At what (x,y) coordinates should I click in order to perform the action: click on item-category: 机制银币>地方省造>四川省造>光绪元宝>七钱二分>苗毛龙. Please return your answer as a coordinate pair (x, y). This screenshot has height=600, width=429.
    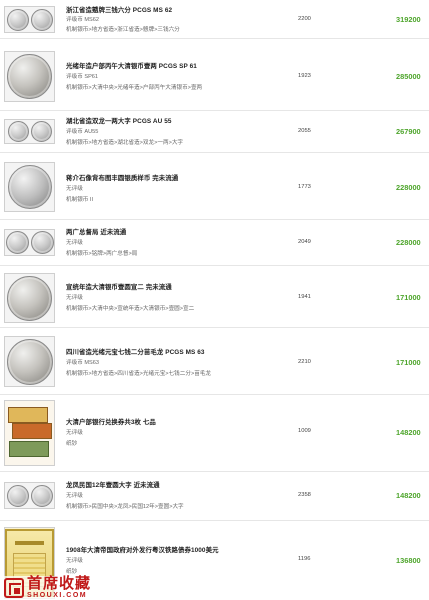
    Looking at the image, I should click on (138, 374).